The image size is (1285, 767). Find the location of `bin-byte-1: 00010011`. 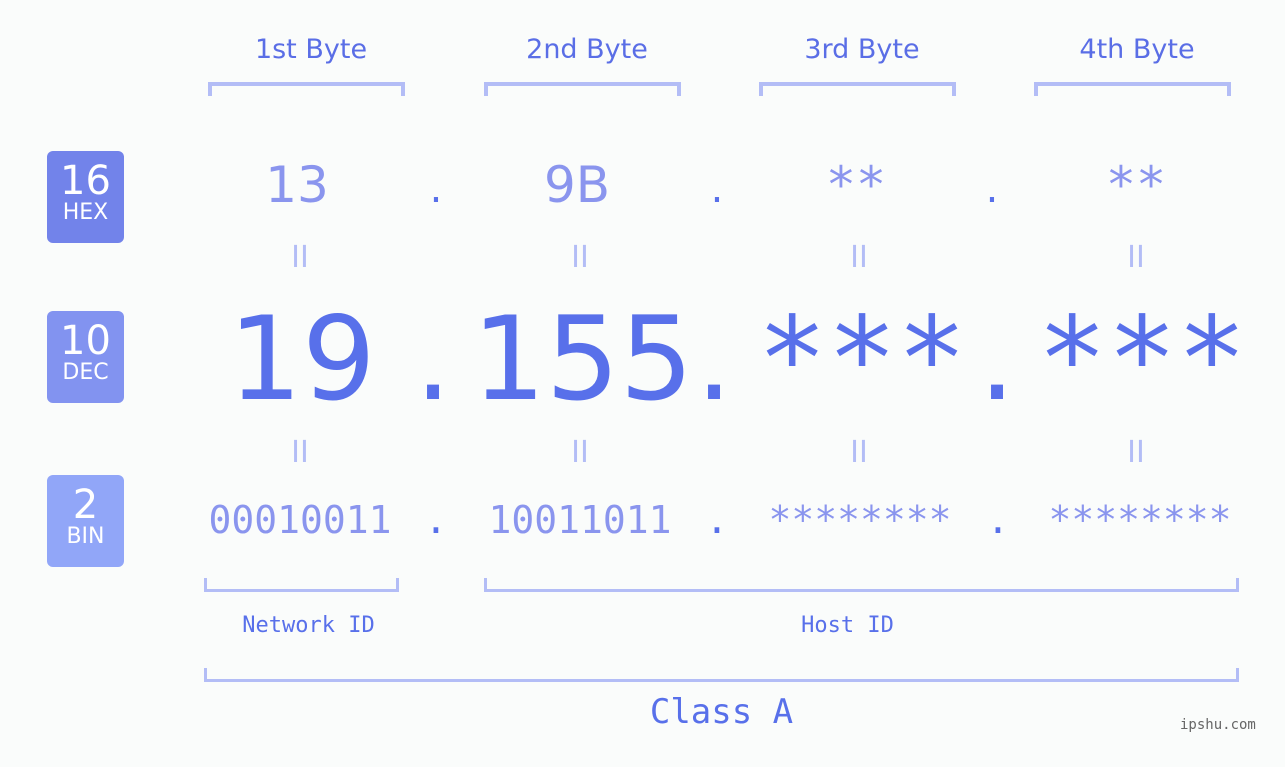

bin-byte-1: 00010011 is located at coordinates (300, 520).